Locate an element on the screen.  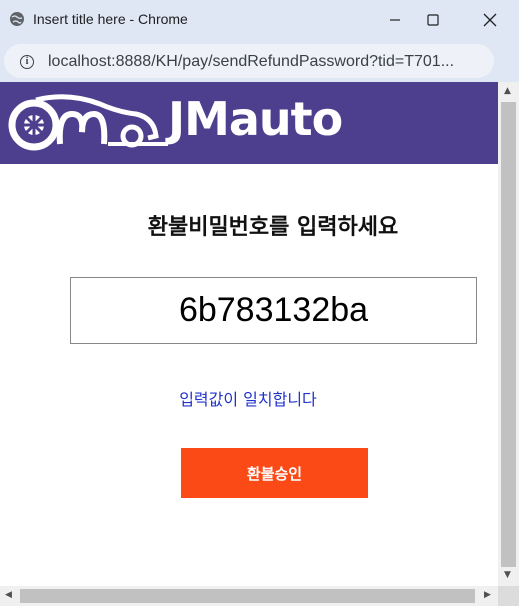
close-button is located at coordinates (490, 20).